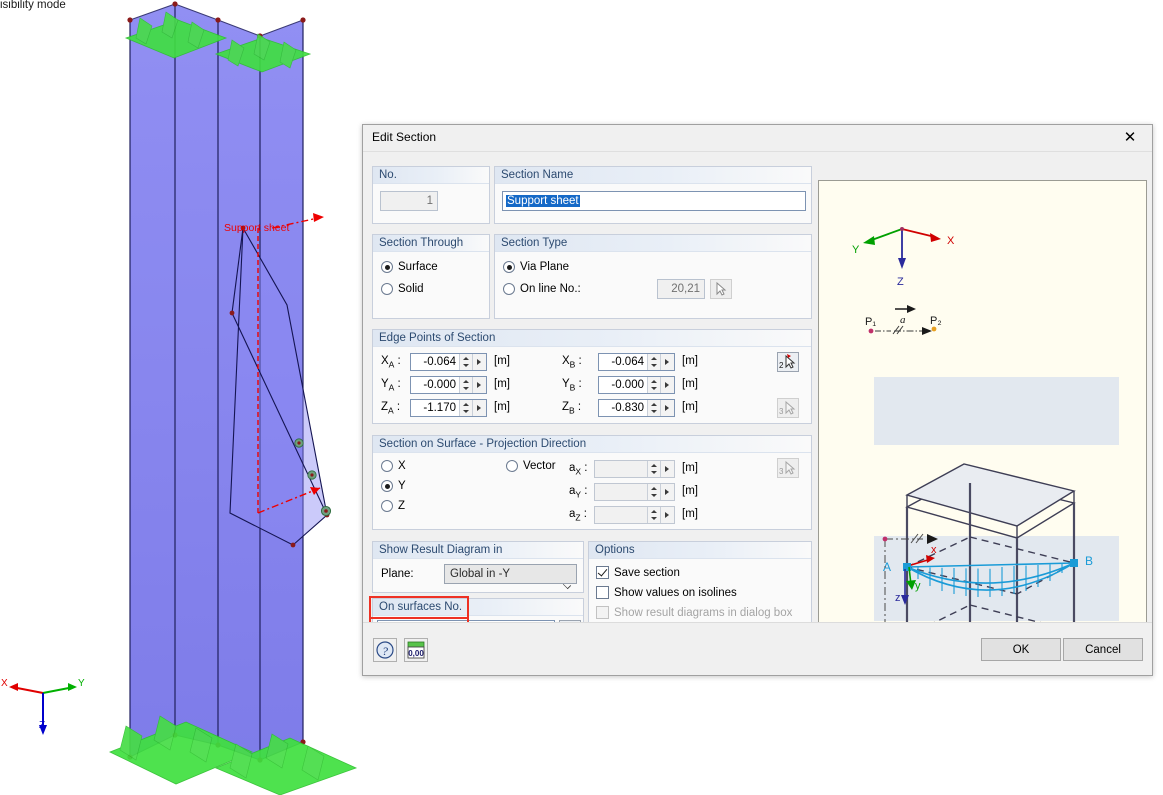  What do you see at coordinates (685, 289) in the screenshot?
I see `line-number-value: 20,21` at bounding box center [685, 289].